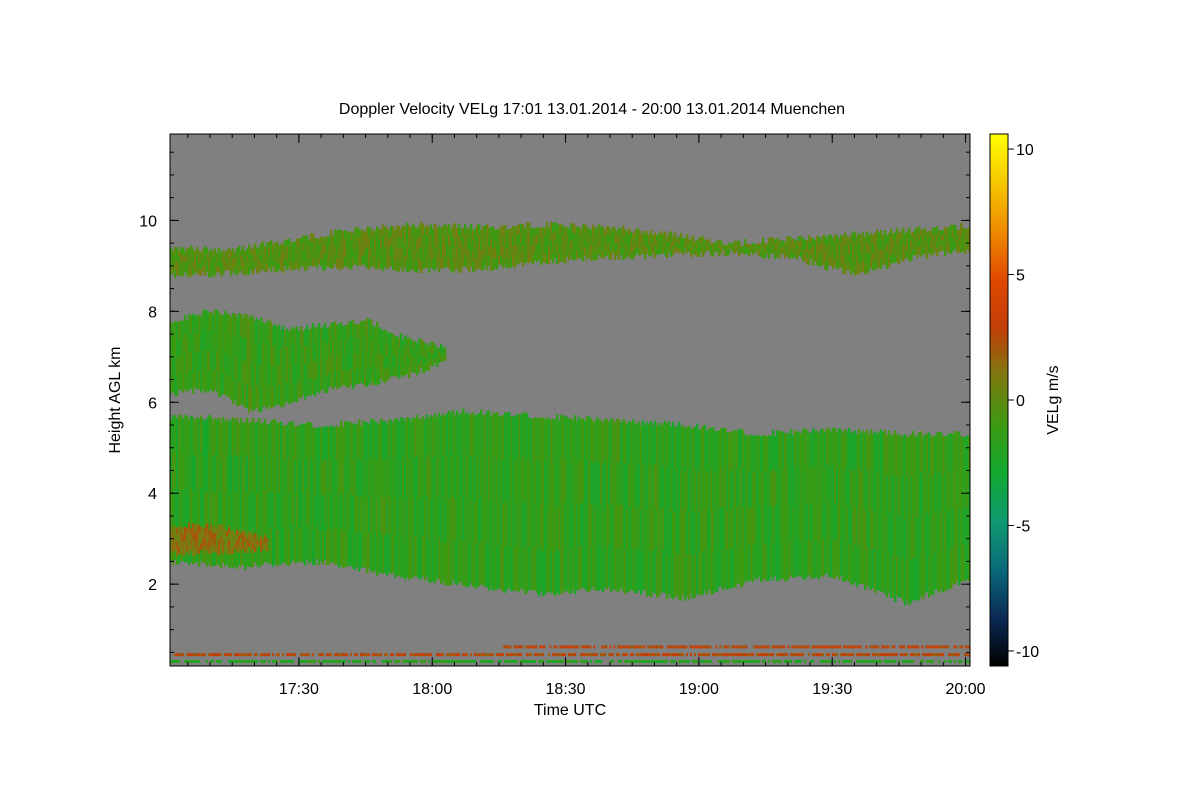 The image size is (1200, 800). Describe the element at coordinates (1020, 276) in the screenshot. I see `colorbar-tick-label: 5` at that location.